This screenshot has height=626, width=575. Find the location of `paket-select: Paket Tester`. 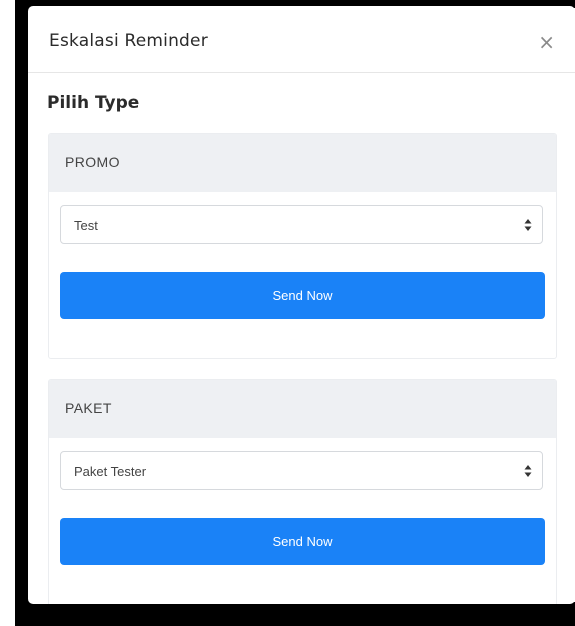

paket-select: Paket Tester is located at coordinates (301, 470).